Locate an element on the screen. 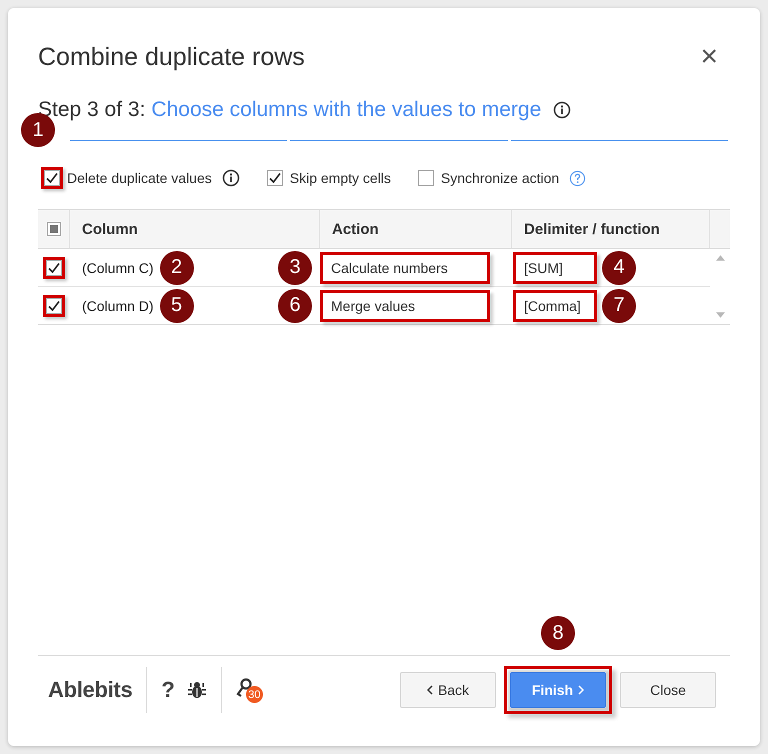 The width and height of the screenshot is (768, 754). close-button: Close is located at coordinates (668, 690).